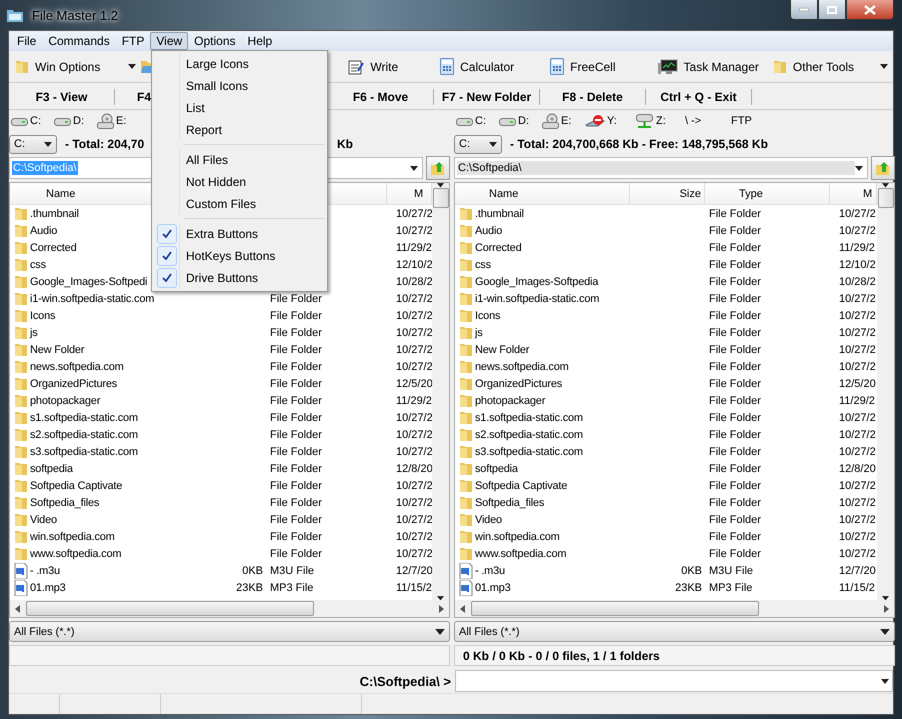 This screenshot has width=902, height=719. What do you see at coordinates (490, 570) in the screenshot?
I see `file-name: - .m3u` at bounding box center [490, 570].